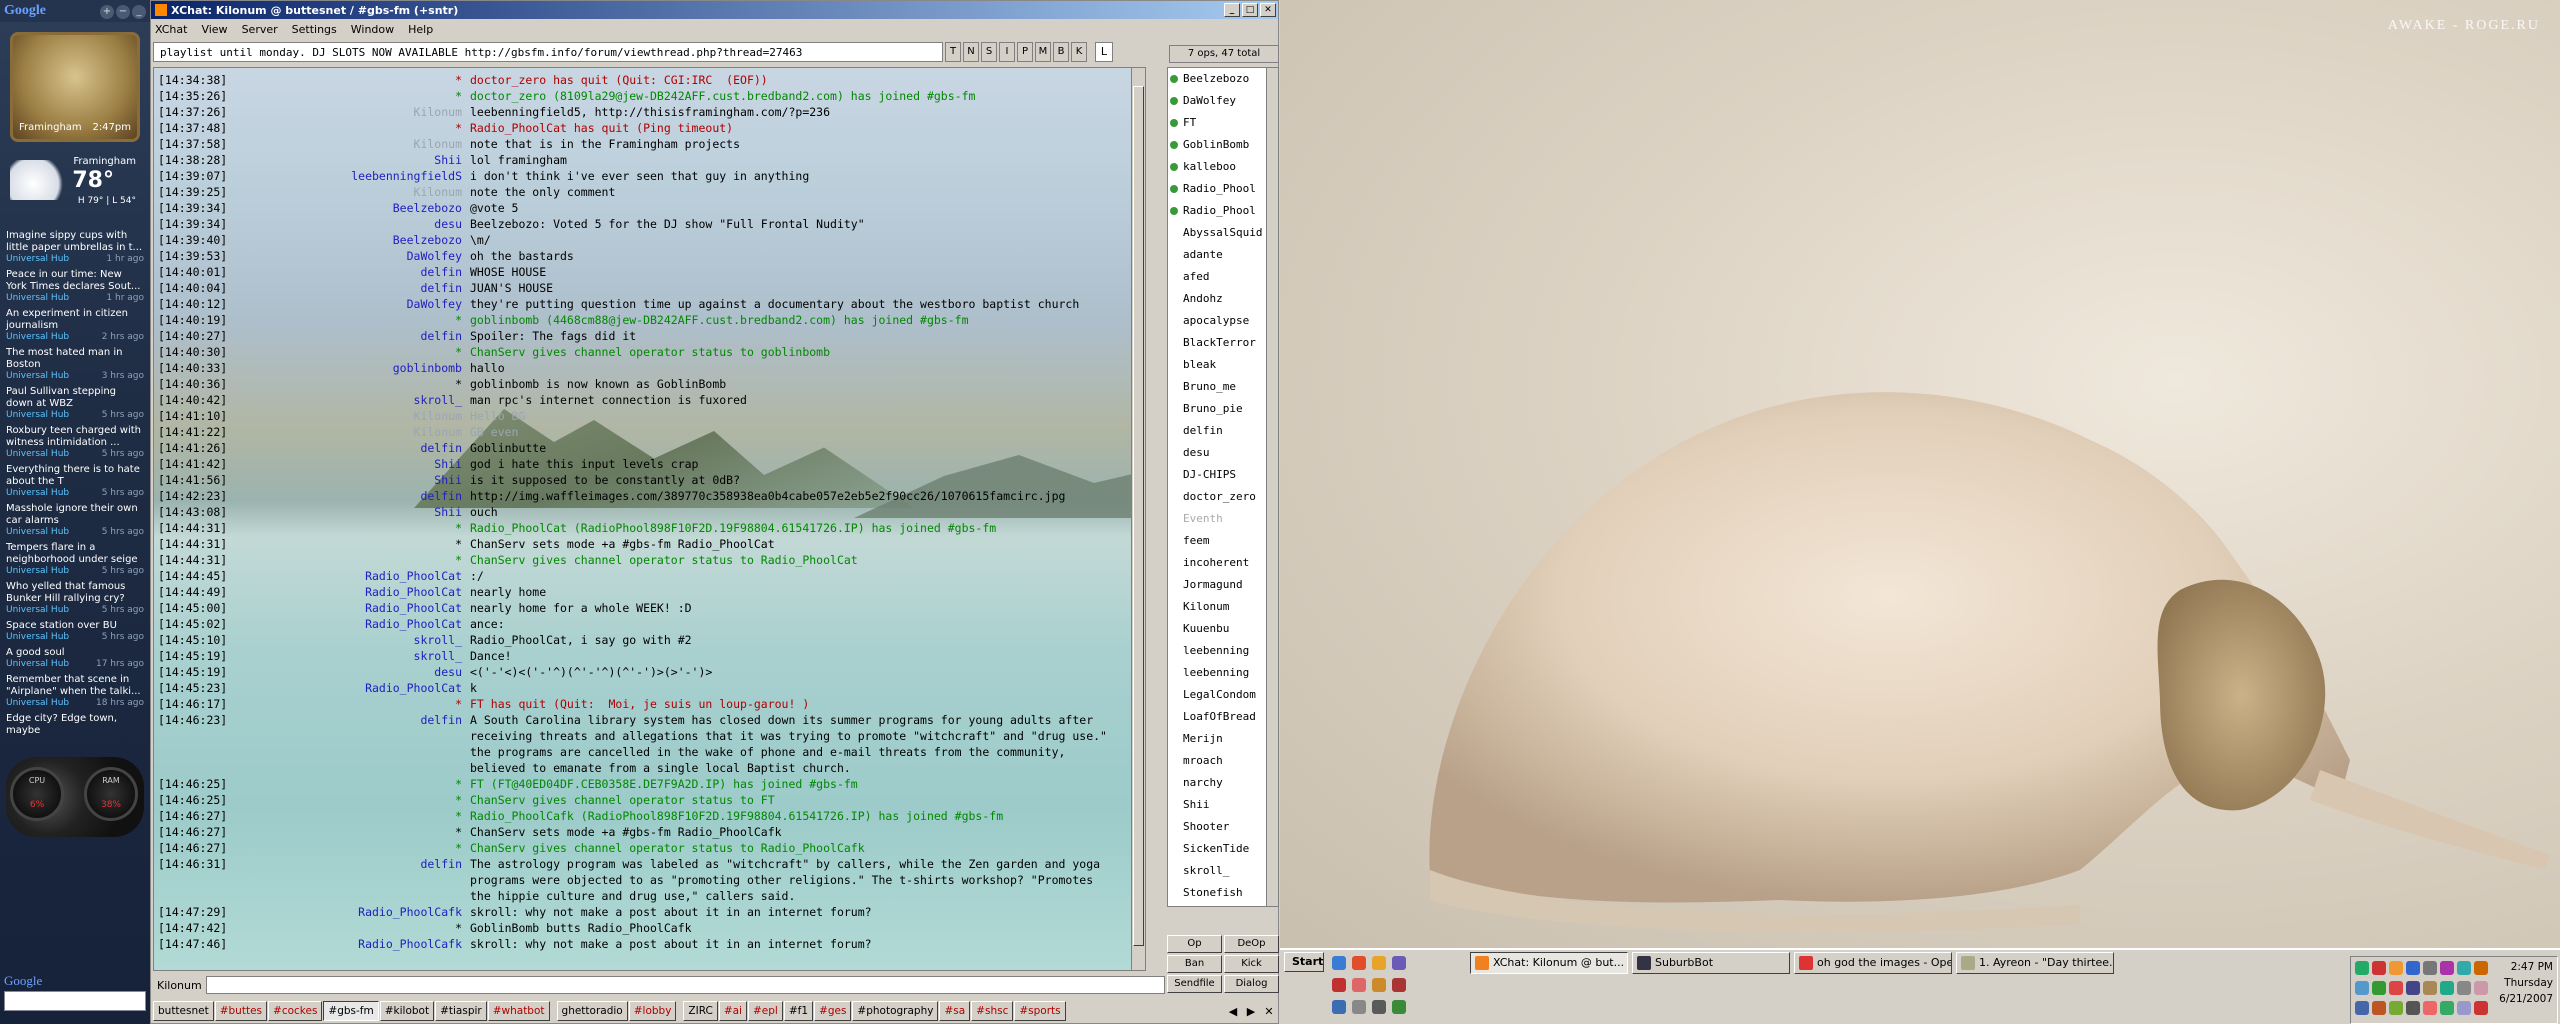 The width and height of the screenshot is (2560, 1024). Describe the element at coordinates (75, 626) in the screenshot. I see `news-title: Space station over BU` at that location.